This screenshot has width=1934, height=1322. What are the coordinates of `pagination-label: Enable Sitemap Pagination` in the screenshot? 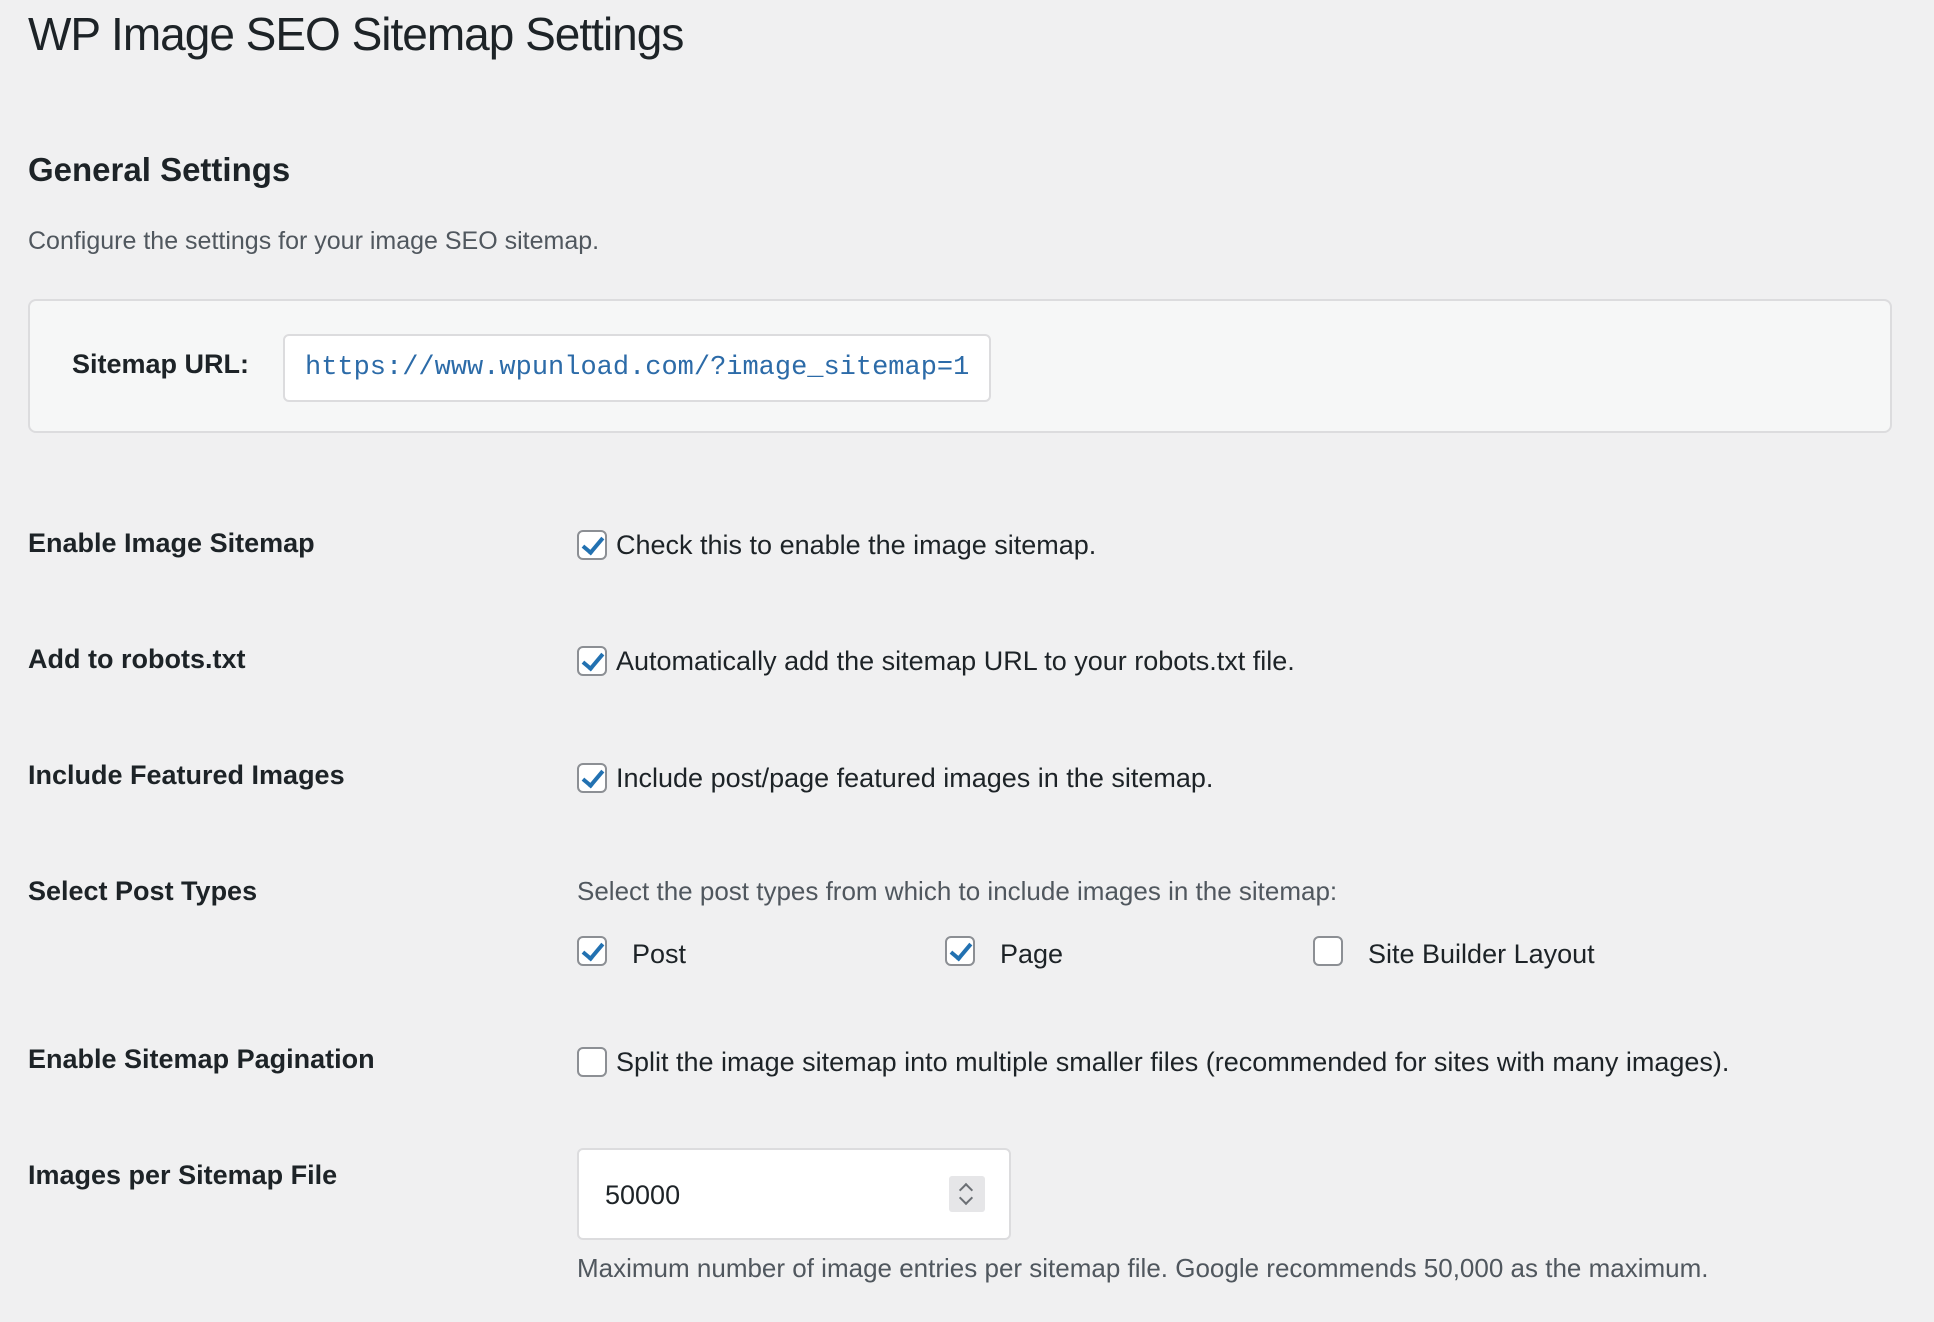 It's located at (201, 1059).